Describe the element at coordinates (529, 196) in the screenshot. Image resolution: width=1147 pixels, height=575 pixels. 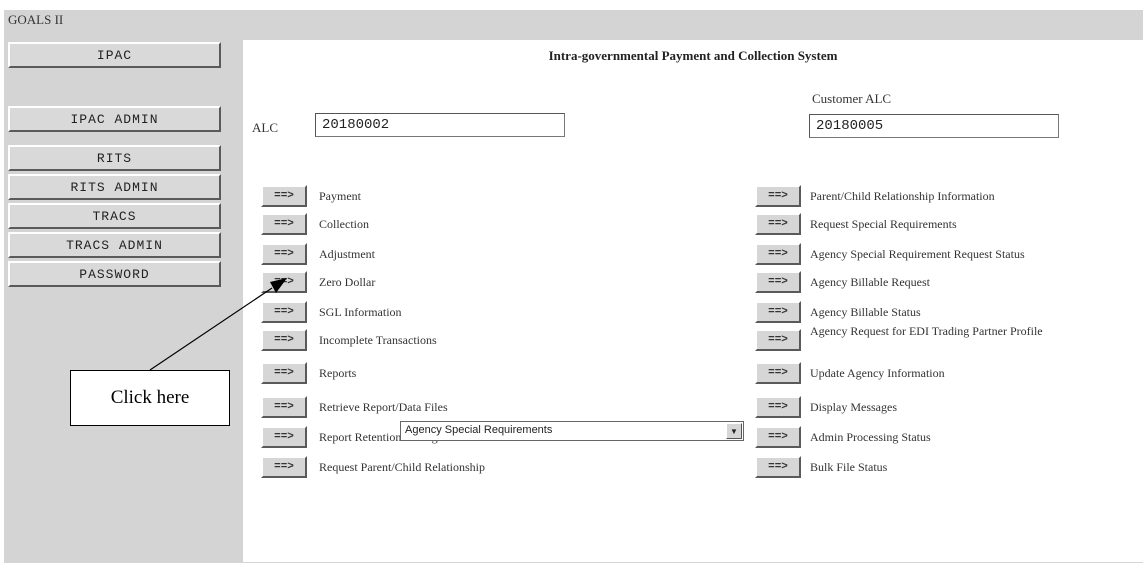
I see `left-item-label: Payment` at that location.